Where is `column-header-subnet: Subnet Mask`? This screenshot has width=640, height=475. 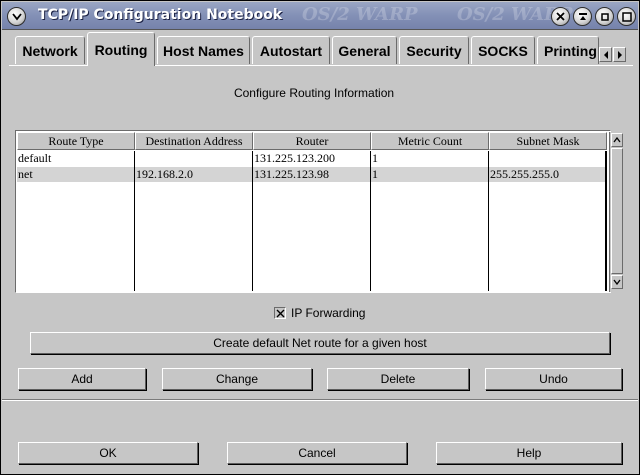
column-header-subnet: Subnet Mask is located at coordinates (548, 141).